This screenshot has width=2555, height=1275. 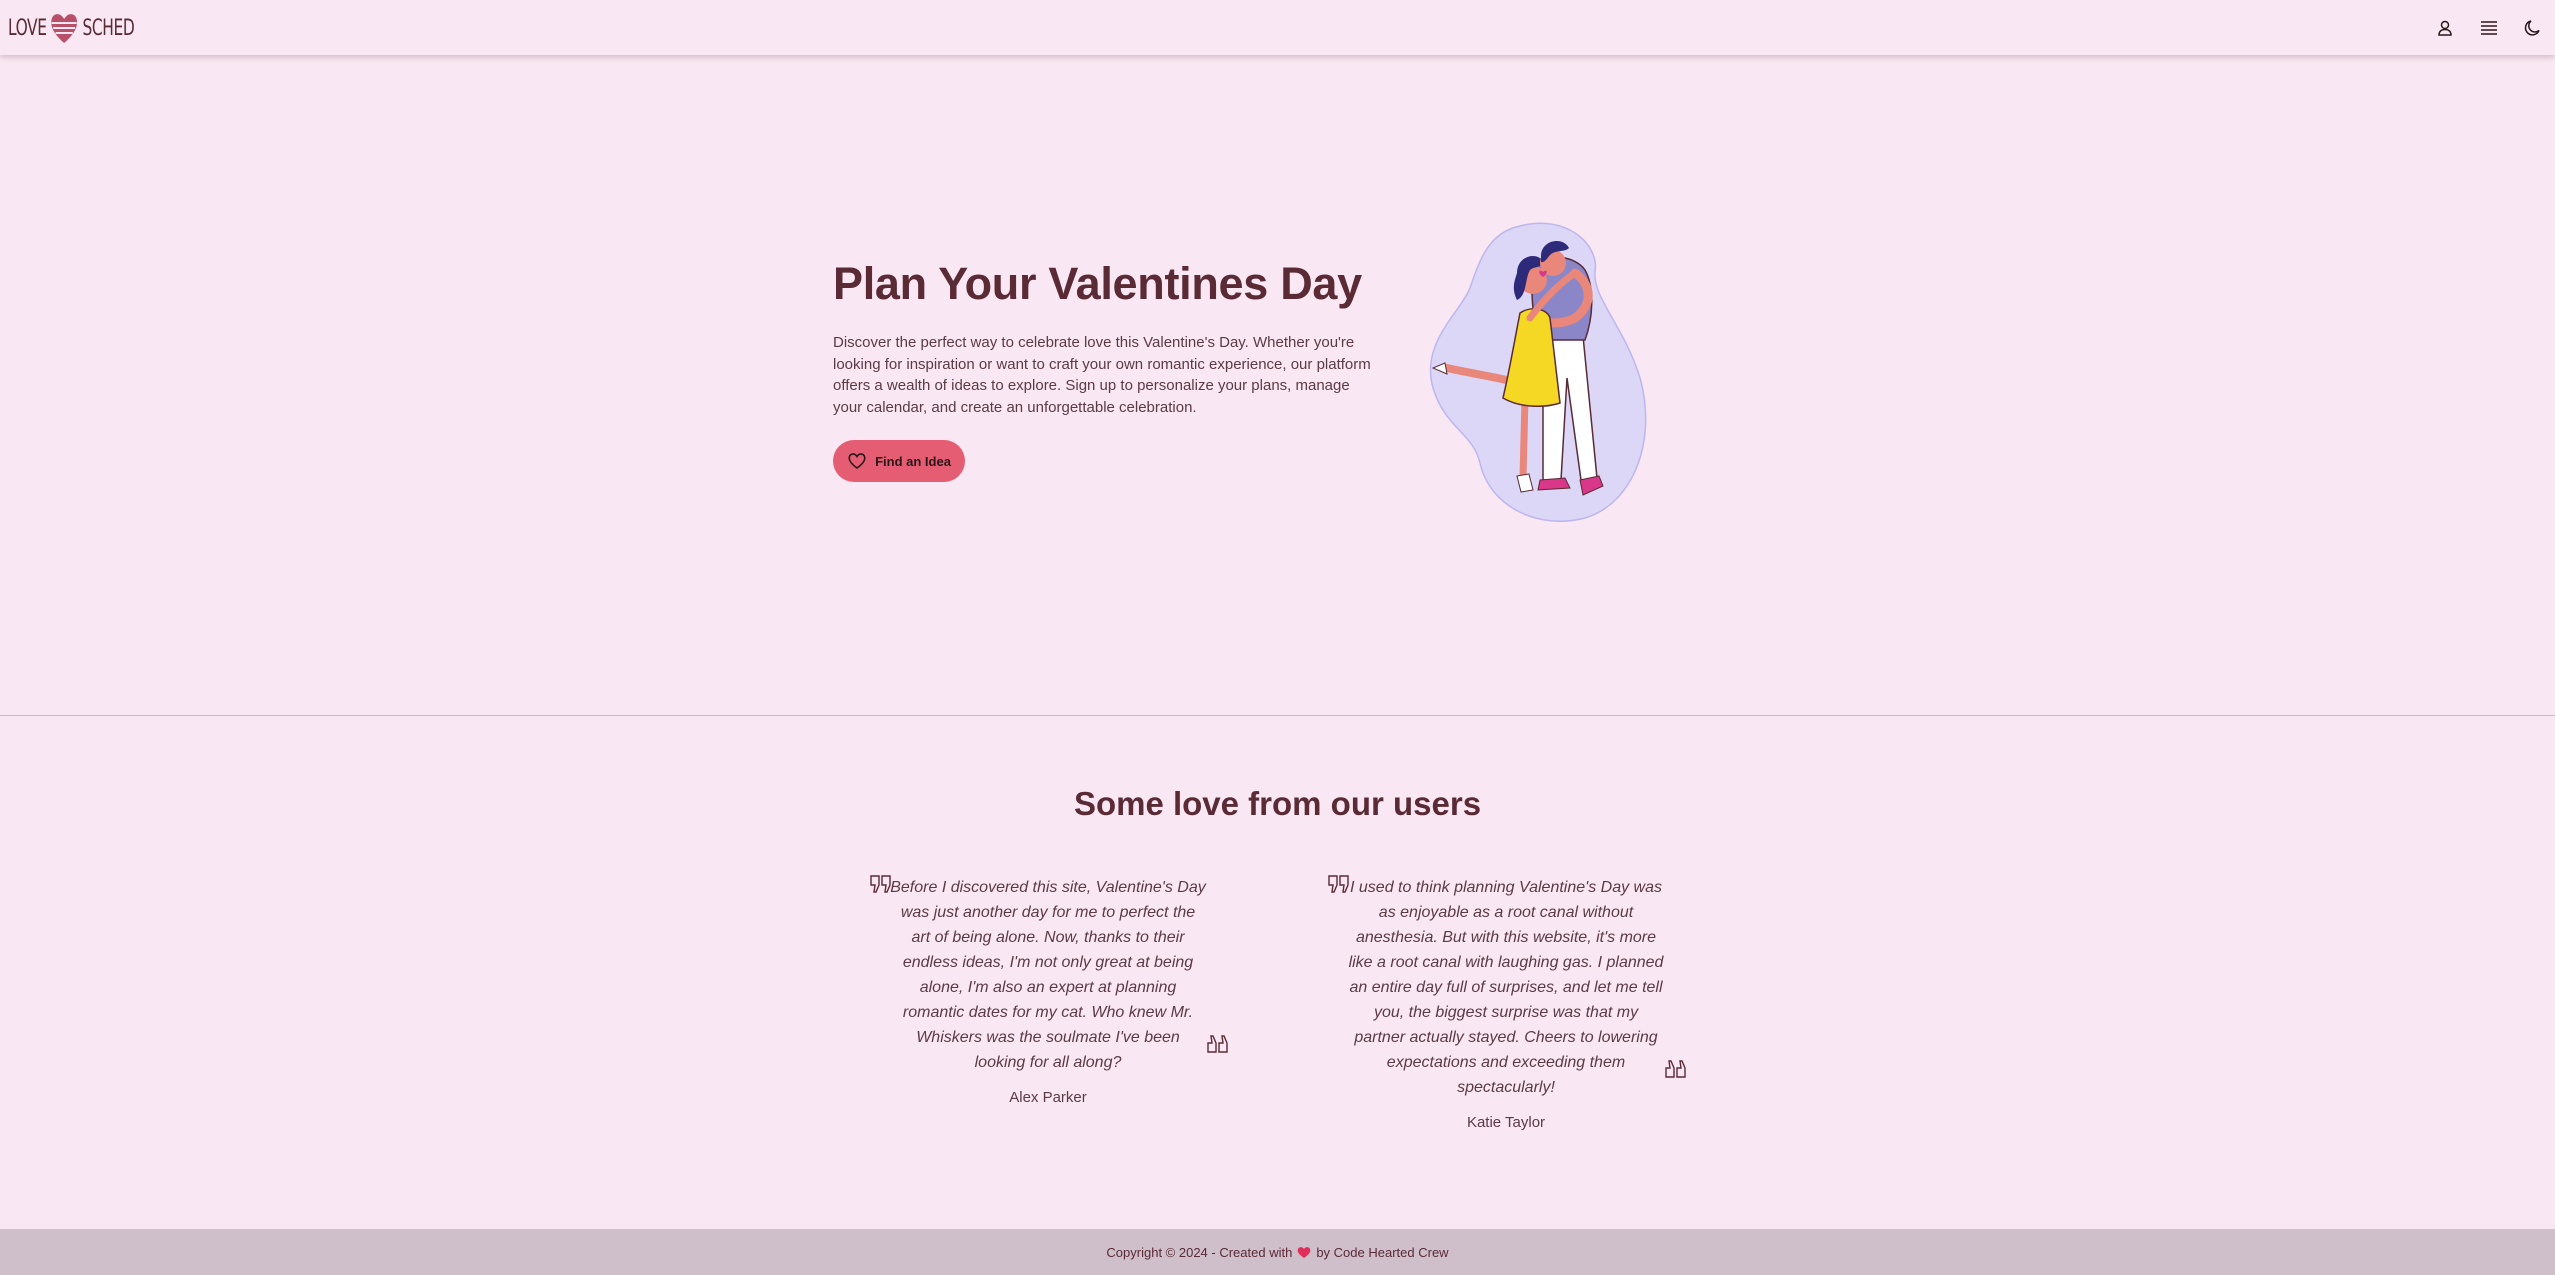 I want to click on find-idea-button: Find an Idea, so click(x=899, y=461).